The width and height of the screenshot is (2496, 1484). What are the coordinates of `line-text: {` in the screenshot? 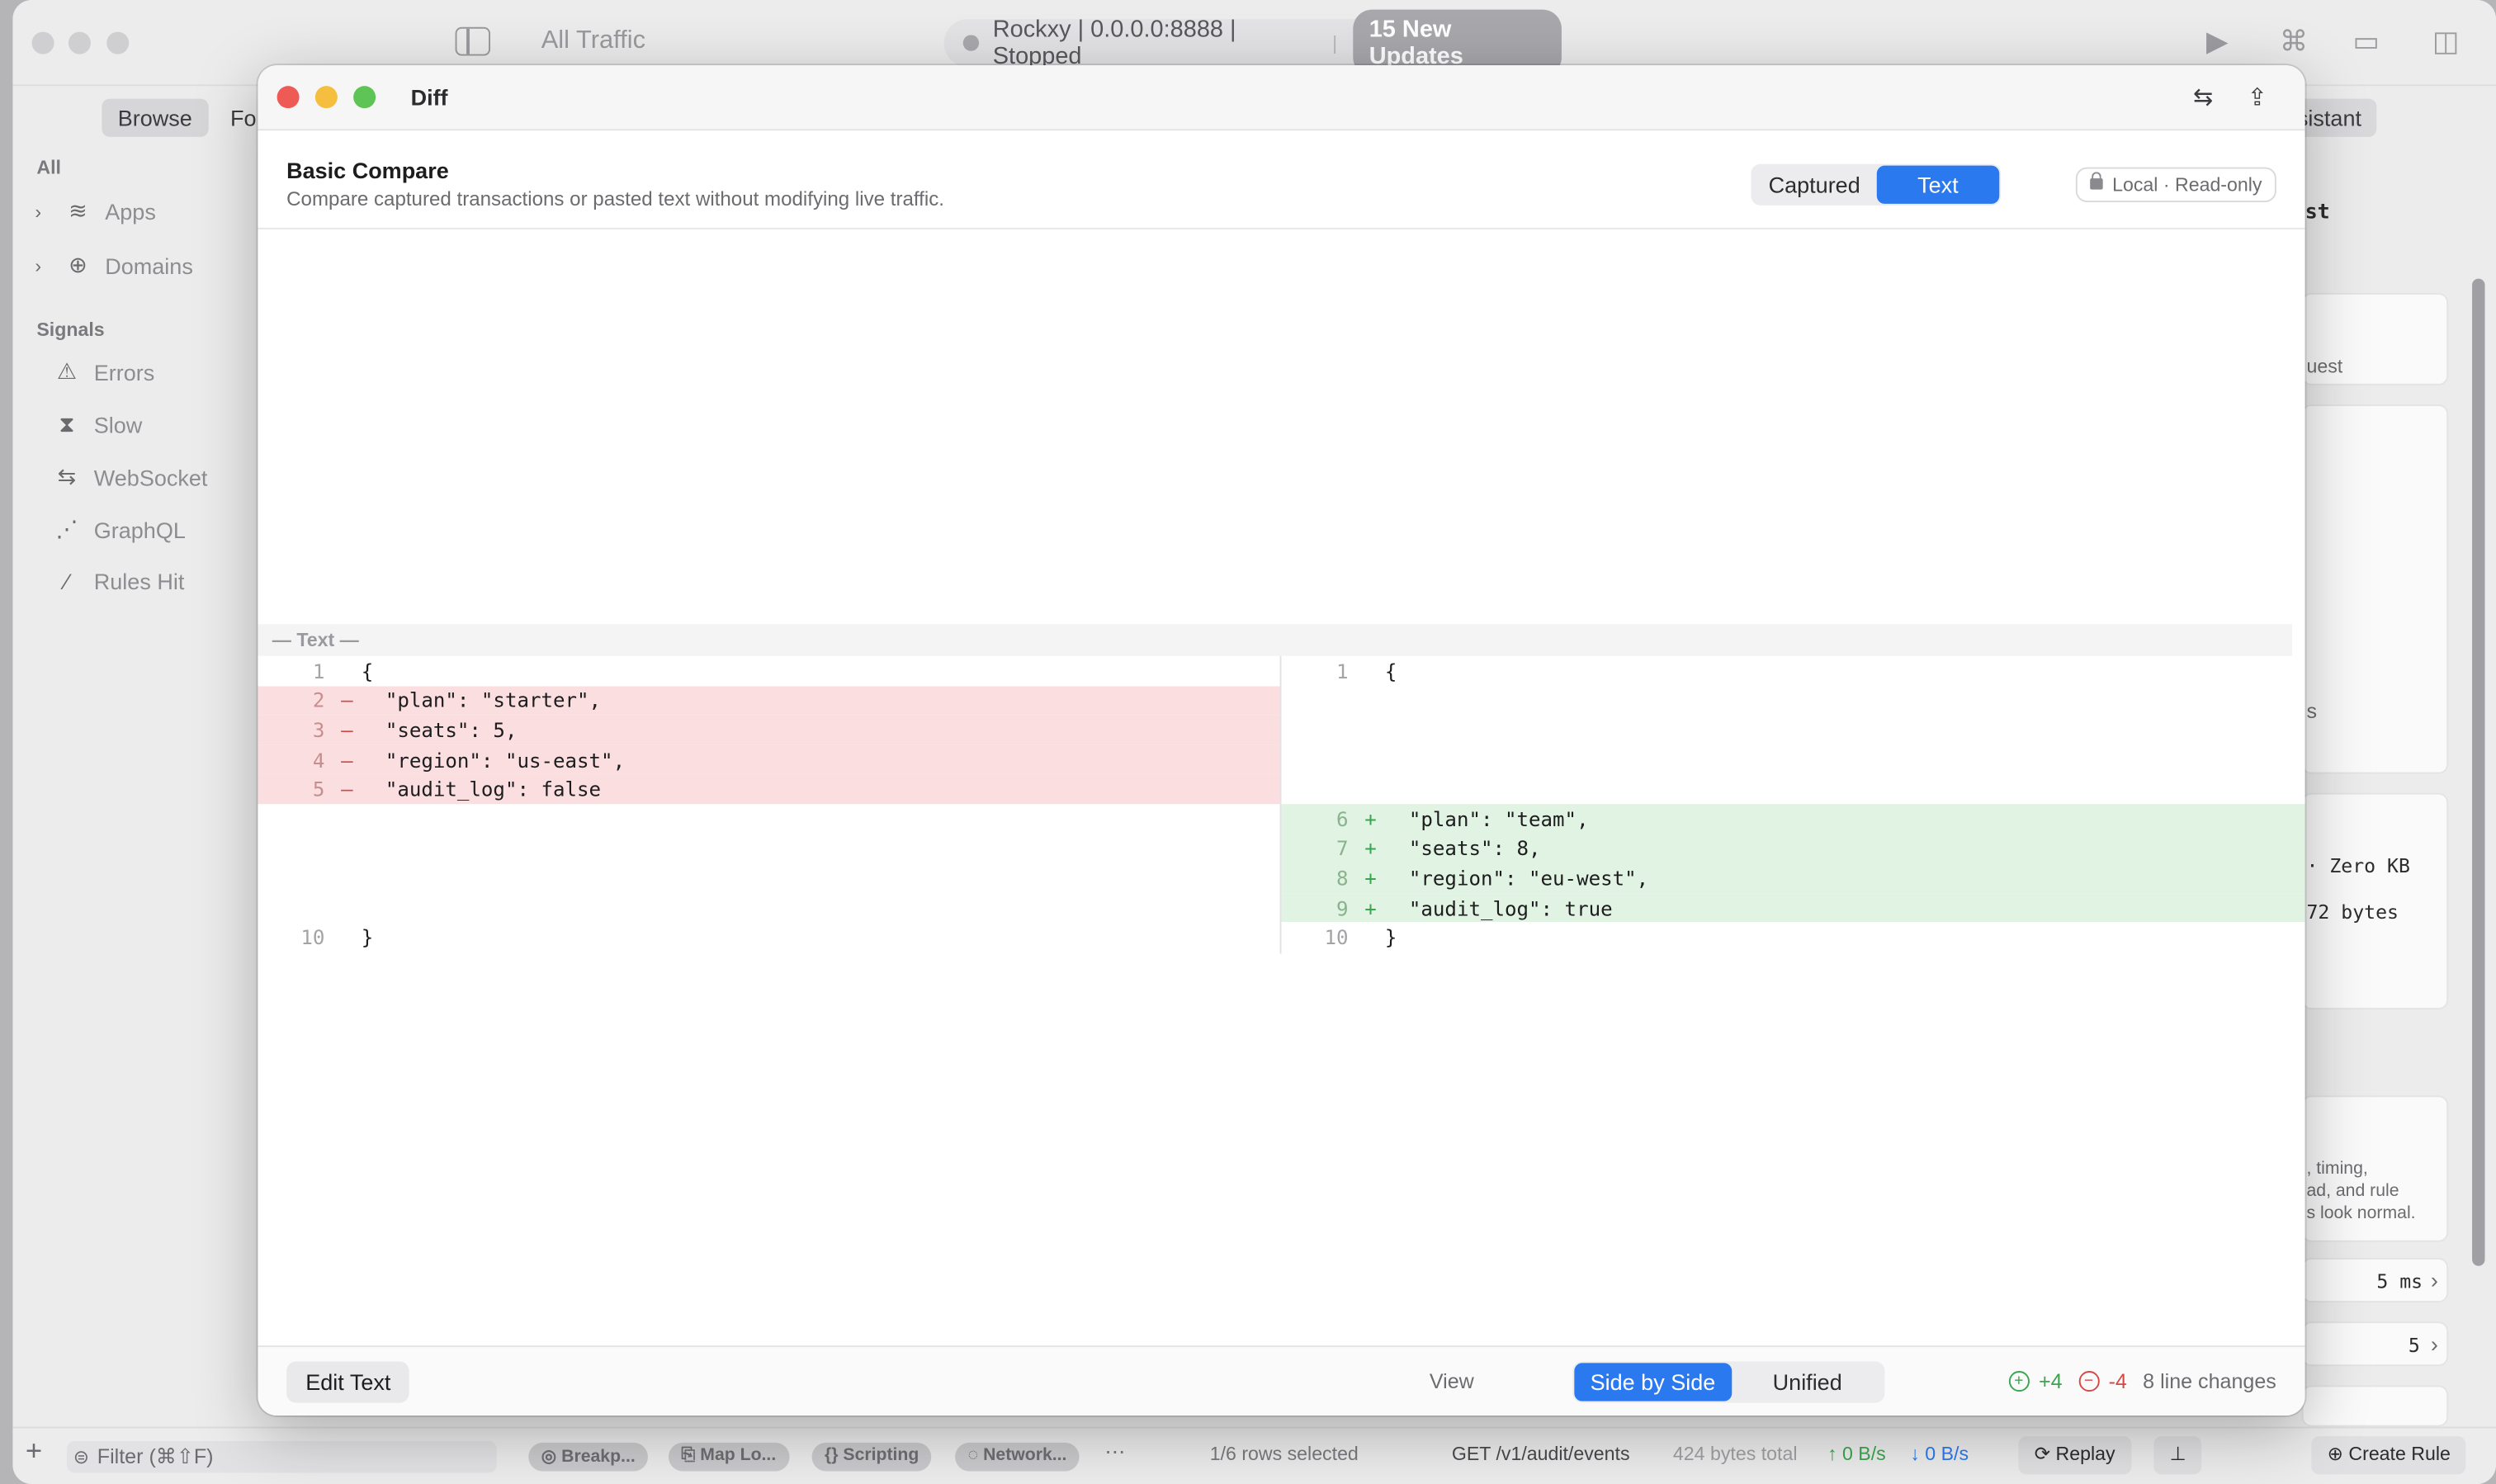 It's located at (367, 671).